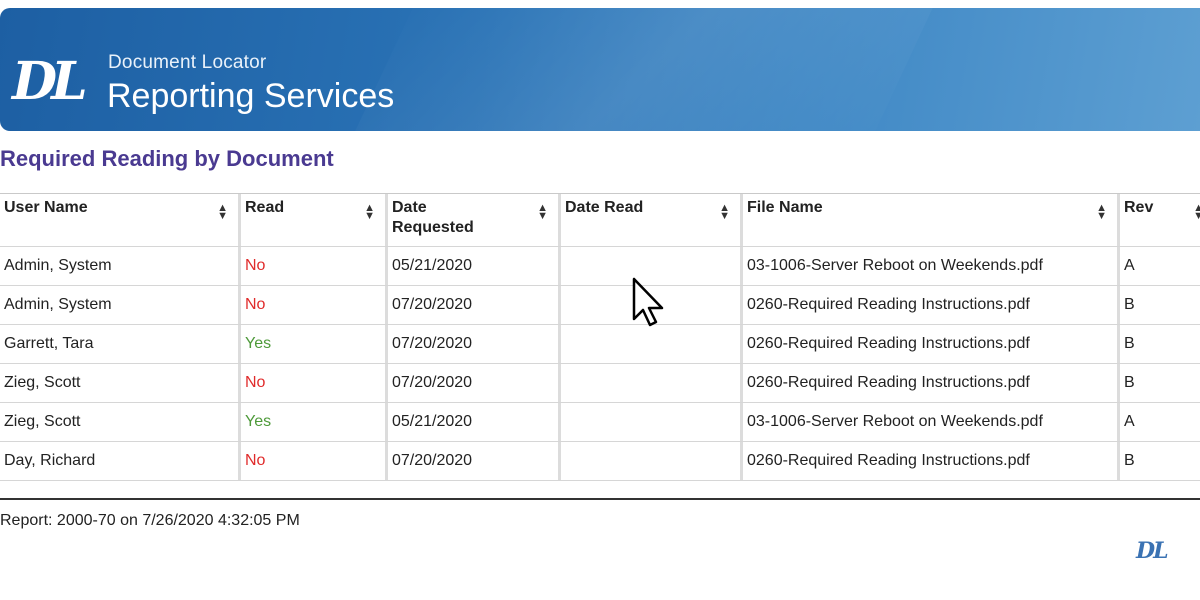 The width and height of the screenshot is (1200, 600). Describe the element at coordinates (648, 302) in the screenshot. I see `mouse-cursor-icon` at that location.